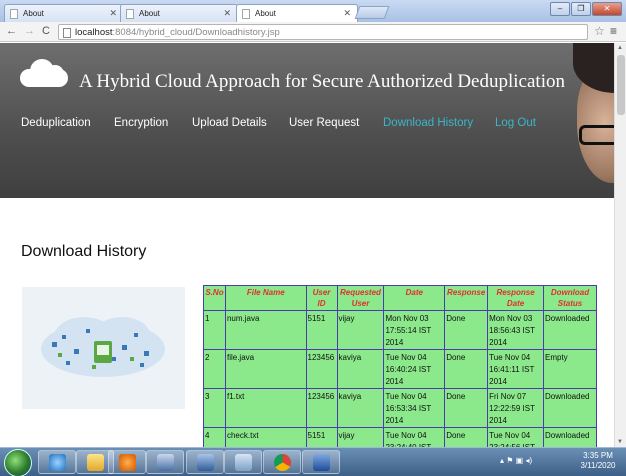 This screenshot has height=476, width=626. What do you see at coordinates (570, 369) in the screenshot?
I see `cell: Empty` at bounding box center [570, 369].